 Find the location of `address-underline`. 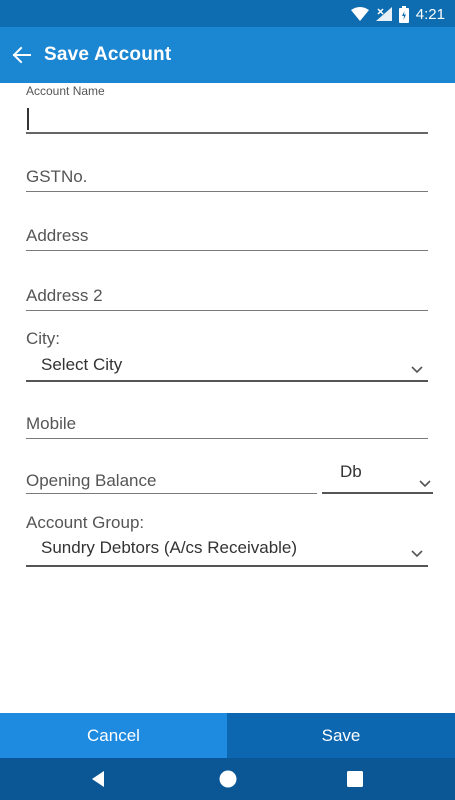

address-underline is located at coordinates (227, 250).